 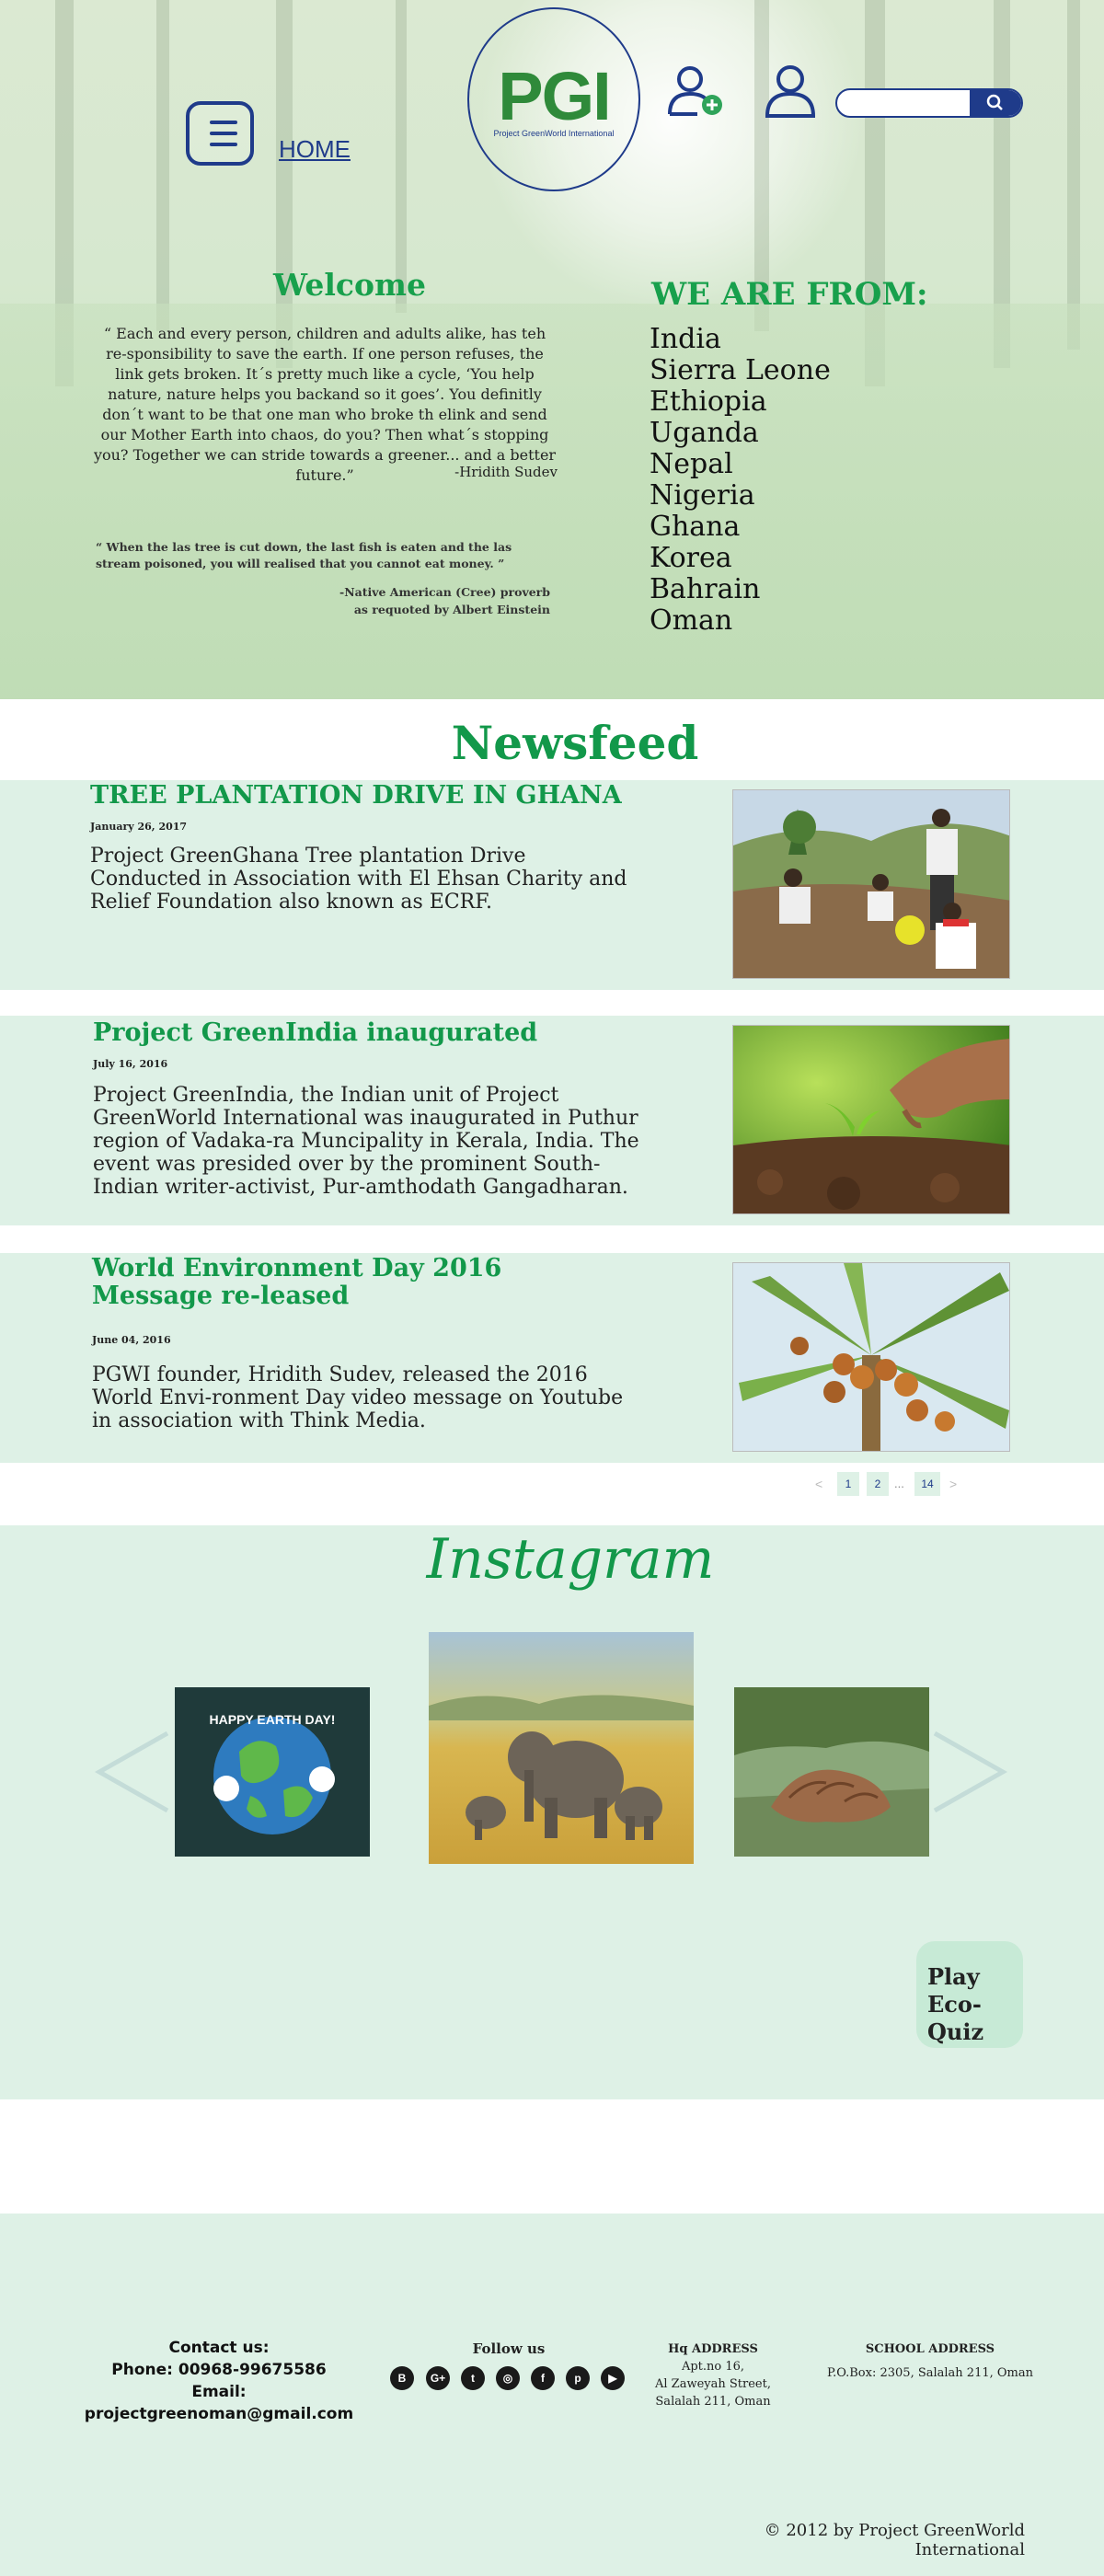 I want to click on home-link: HOME, so click(x=315, y=149).